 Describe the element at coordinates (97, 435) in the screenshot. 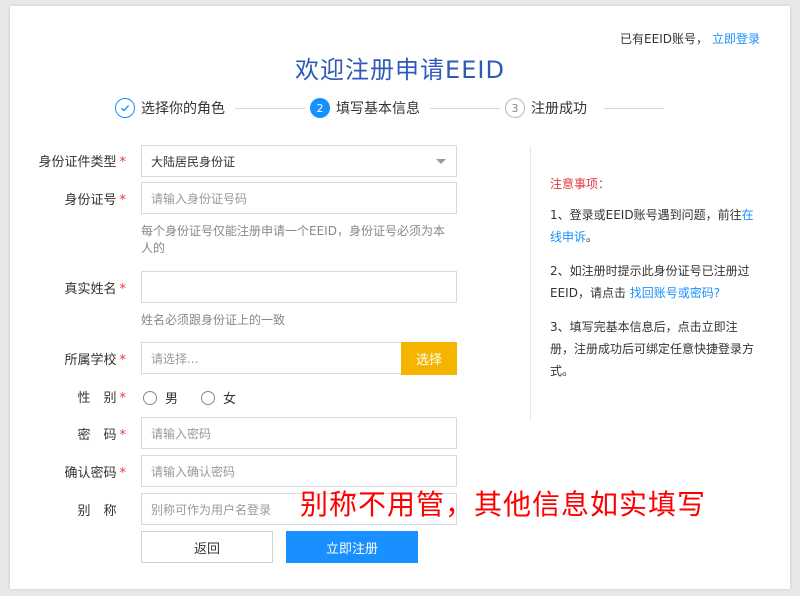

I see `password-label-text: 密 码` at that location.